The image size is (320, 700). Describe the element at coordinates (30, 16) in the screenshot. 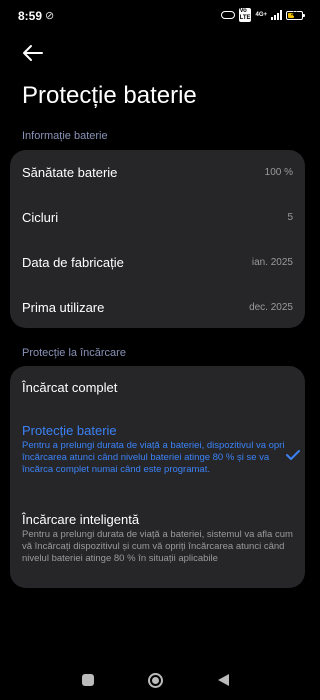

I see `status-time: 8:59` at that location.